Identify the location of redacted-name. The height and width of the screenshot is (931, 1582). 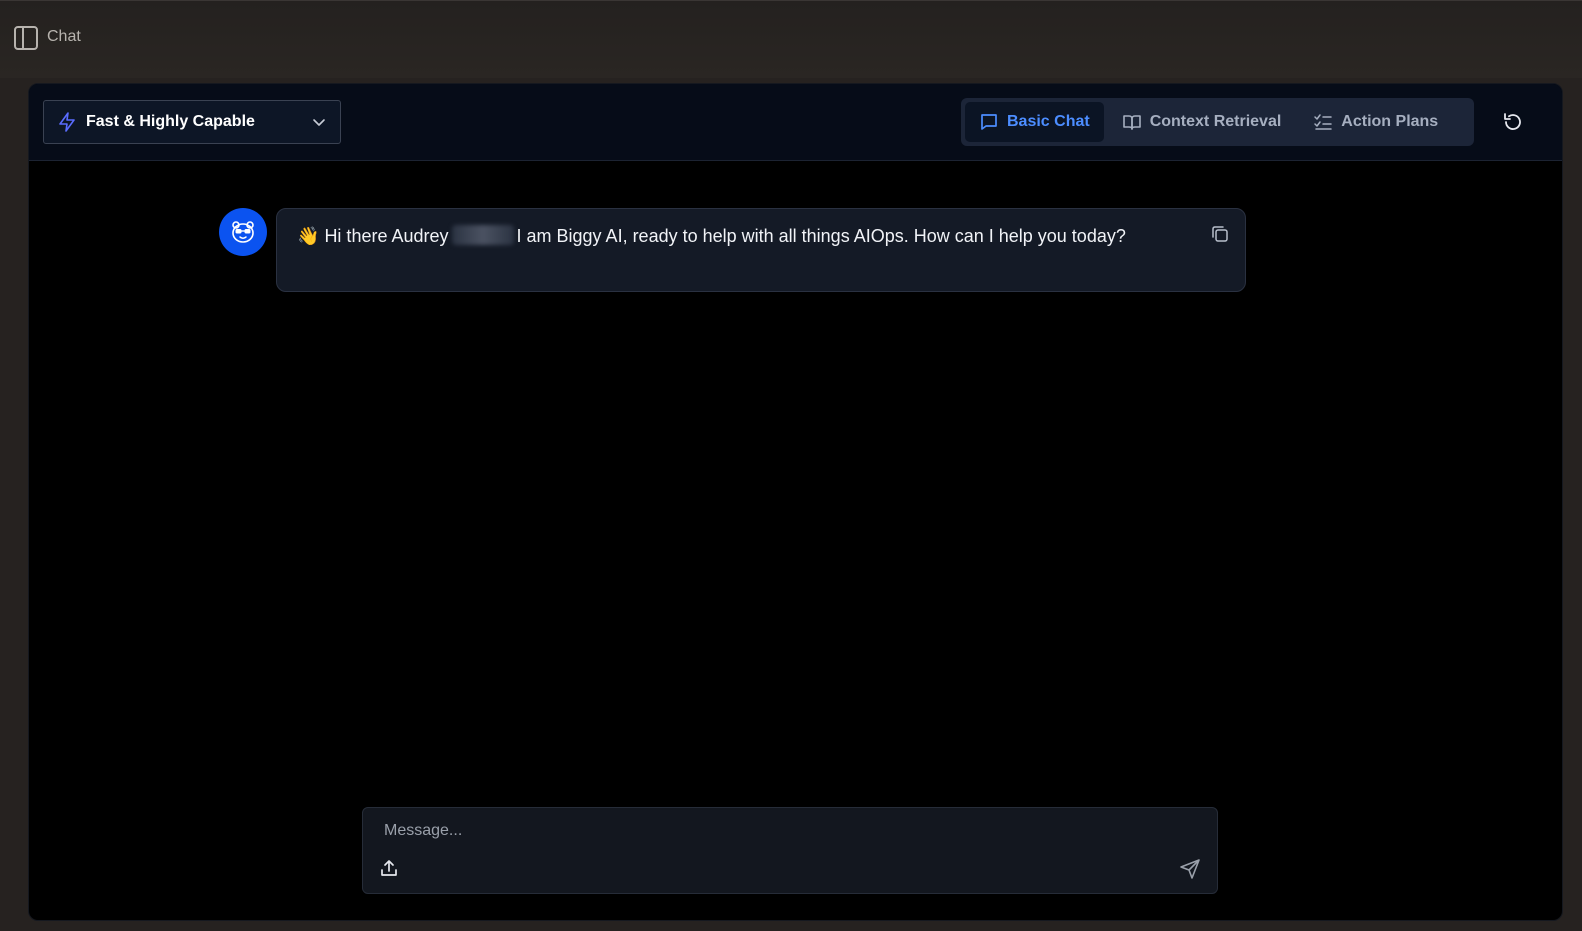
(482, 235).